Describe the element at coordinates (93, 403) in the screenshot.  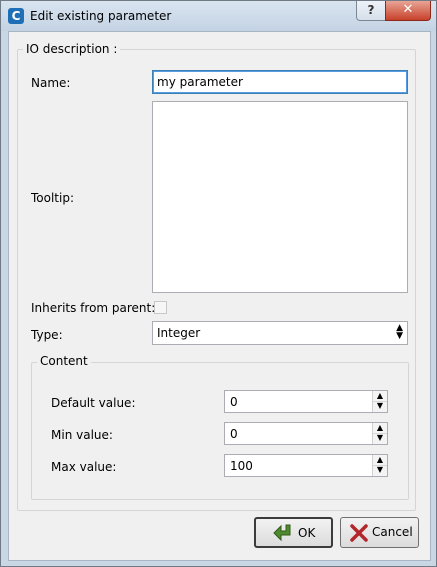
I see `default-value-label: Default value:` at that location.